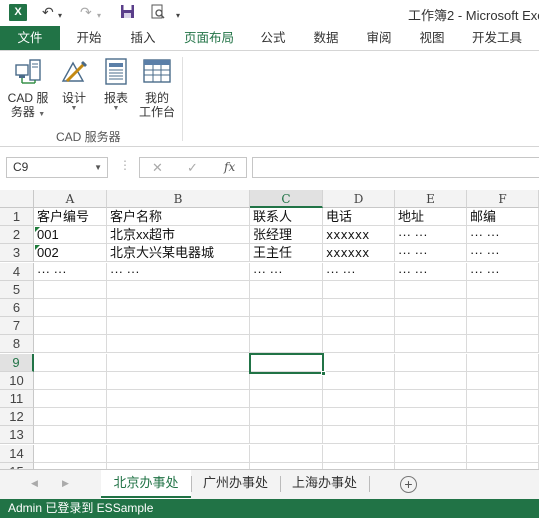  What do you see at coordinates (323, 373) in the screenshot?
I see `fill-handle` at bounding box center [323, 373].